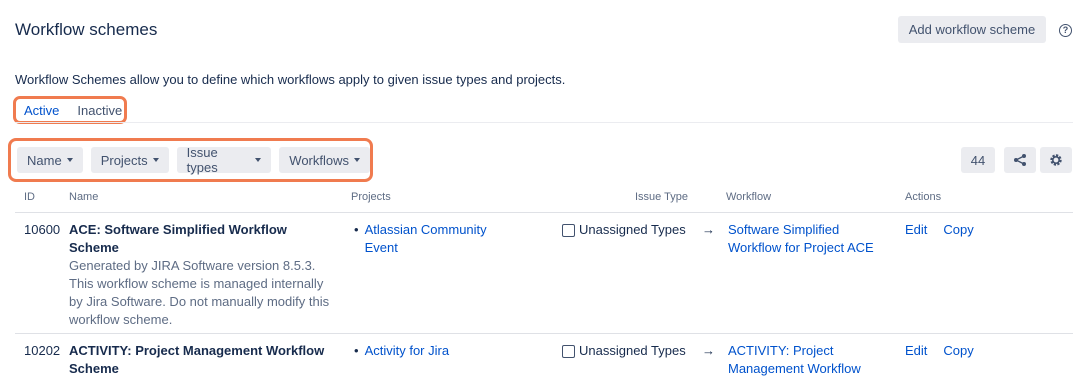 The width and height of the screenshot is (1086, 386). I want to click on state-tabs: Active Inactive, so click(70, 110).